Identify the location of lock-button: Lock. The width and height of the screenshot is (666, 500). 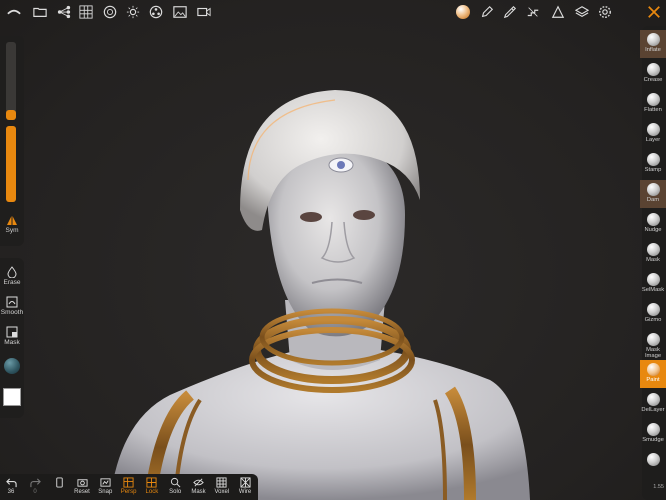
(152, 486).